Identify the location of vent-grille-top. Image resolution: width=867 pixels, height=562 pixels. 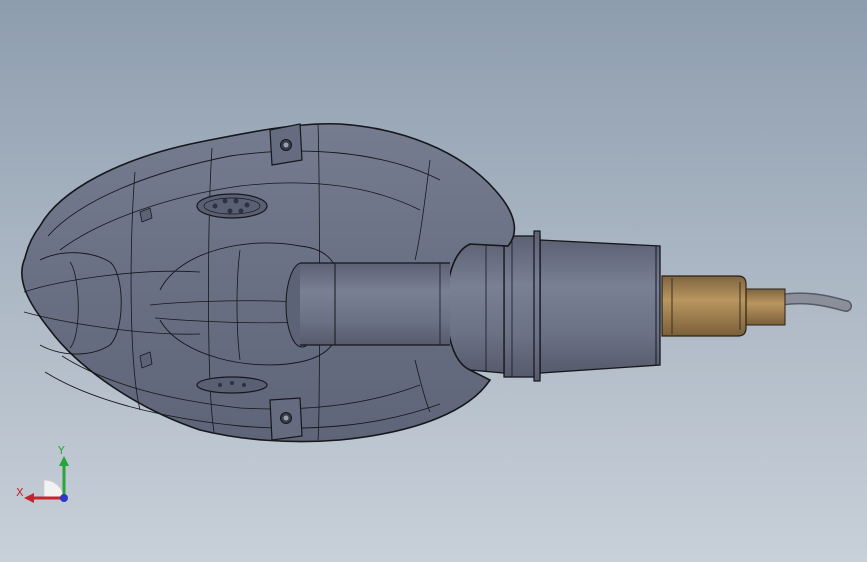
(232, 206).